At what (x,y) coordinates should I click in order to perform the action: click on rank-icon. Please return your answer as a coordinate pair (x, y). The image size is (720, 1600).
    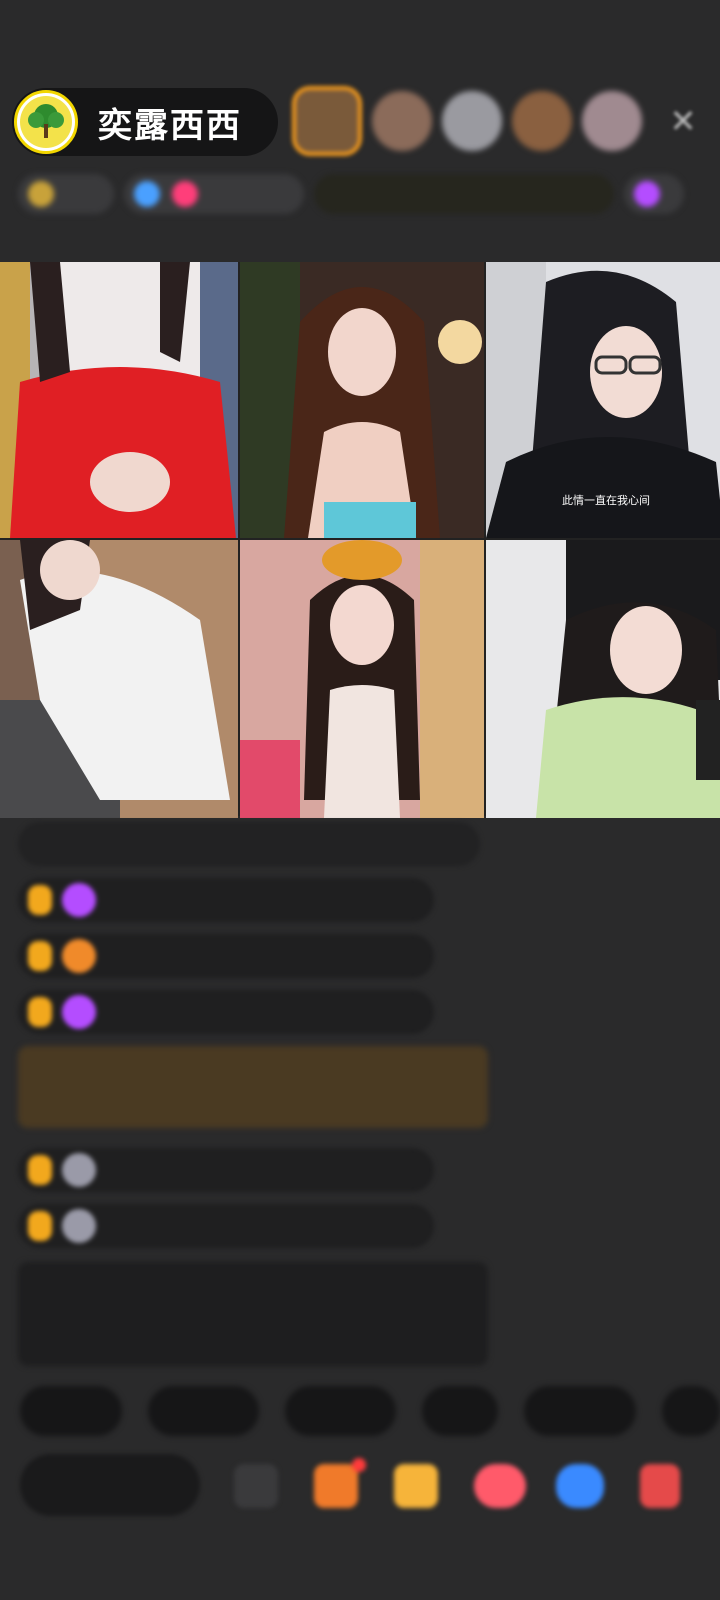
    Looking at the image, I should click on (41, 194).